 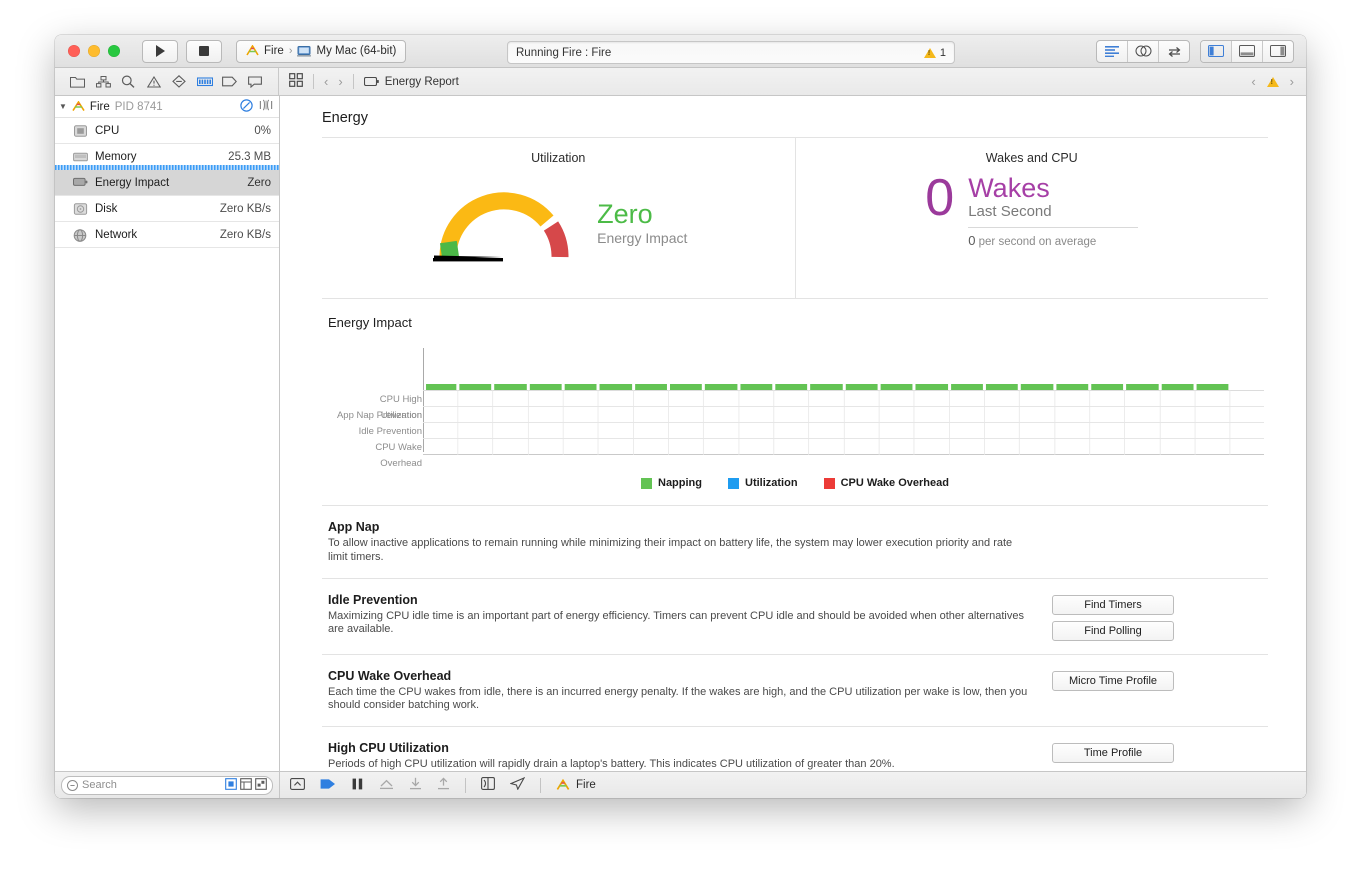 I want to click on search-field: Search, so click(x=167, y=785).